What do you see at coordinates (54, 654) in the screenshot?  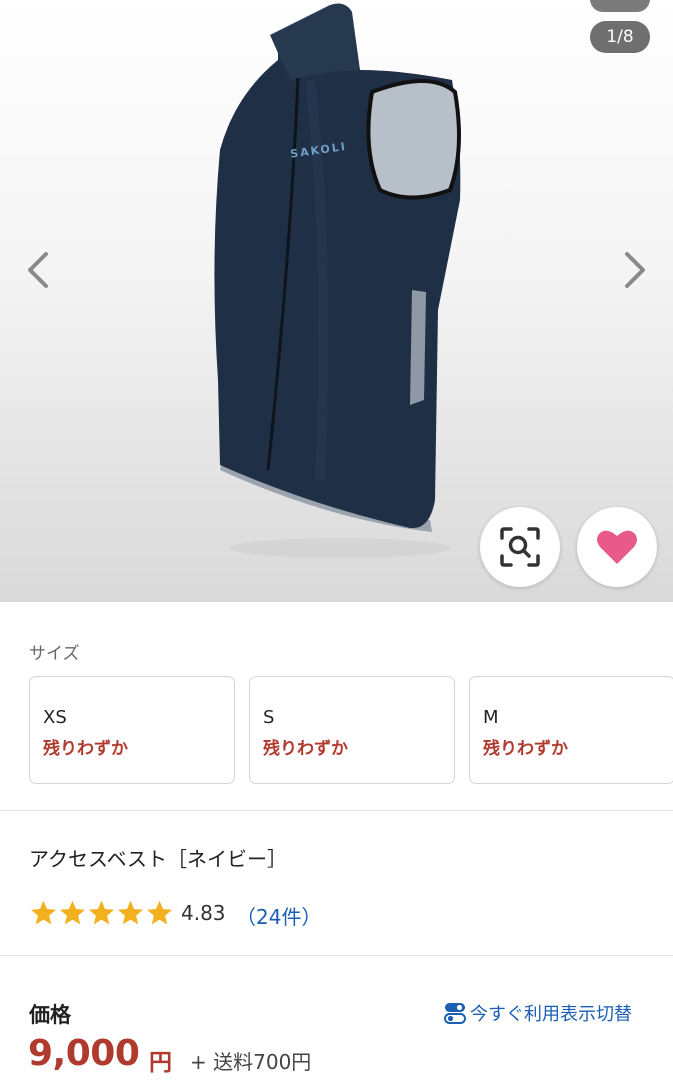 I see `size-label: サイズ` at bounding box center [54, 654].